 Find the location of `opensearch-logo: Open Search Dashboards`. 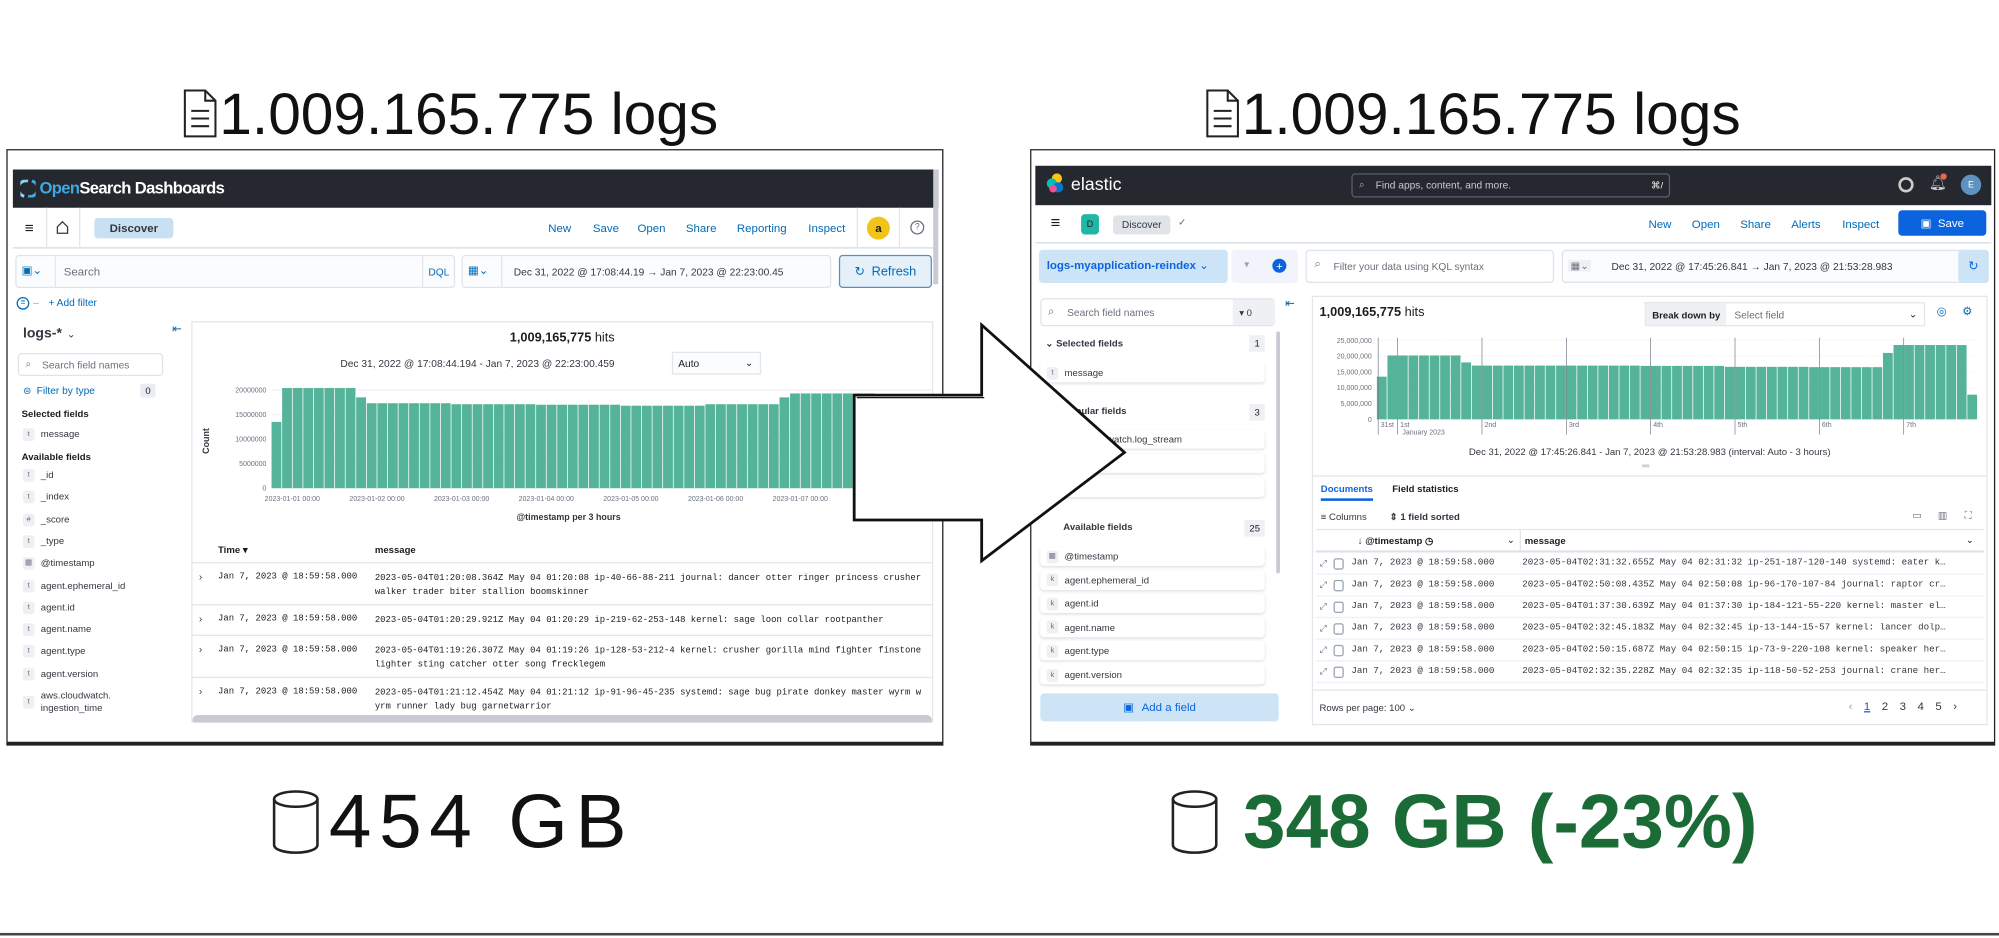

opensearch-logo: Open Search Dashboards is located at coordinates (122, 188).